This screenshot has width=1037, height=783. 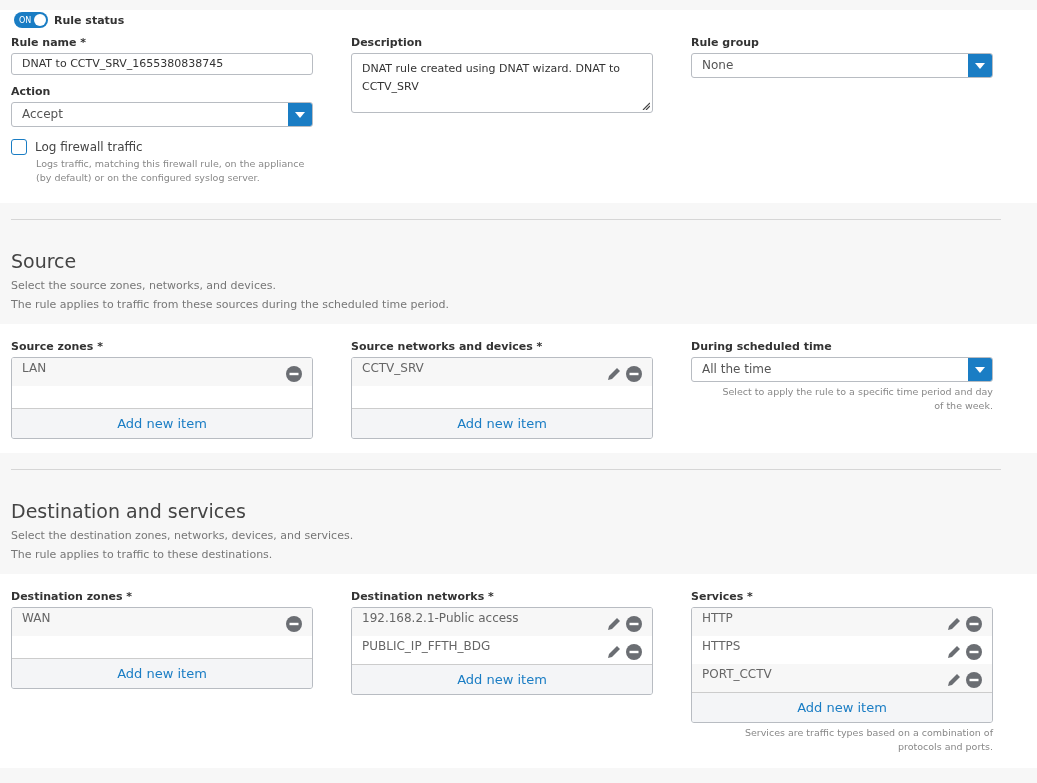 I want to click on list-item: HTTPS, so click(x=721, y=646).